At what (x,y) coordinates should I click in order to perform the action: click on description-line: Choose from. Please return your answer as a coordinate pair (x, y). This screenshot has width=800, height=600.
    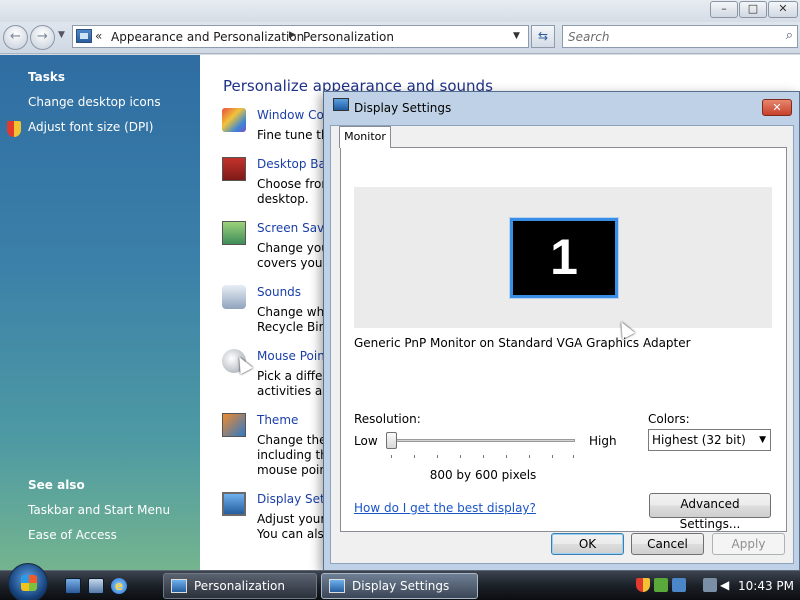
    Looking at the image, I should click on (295, 184).